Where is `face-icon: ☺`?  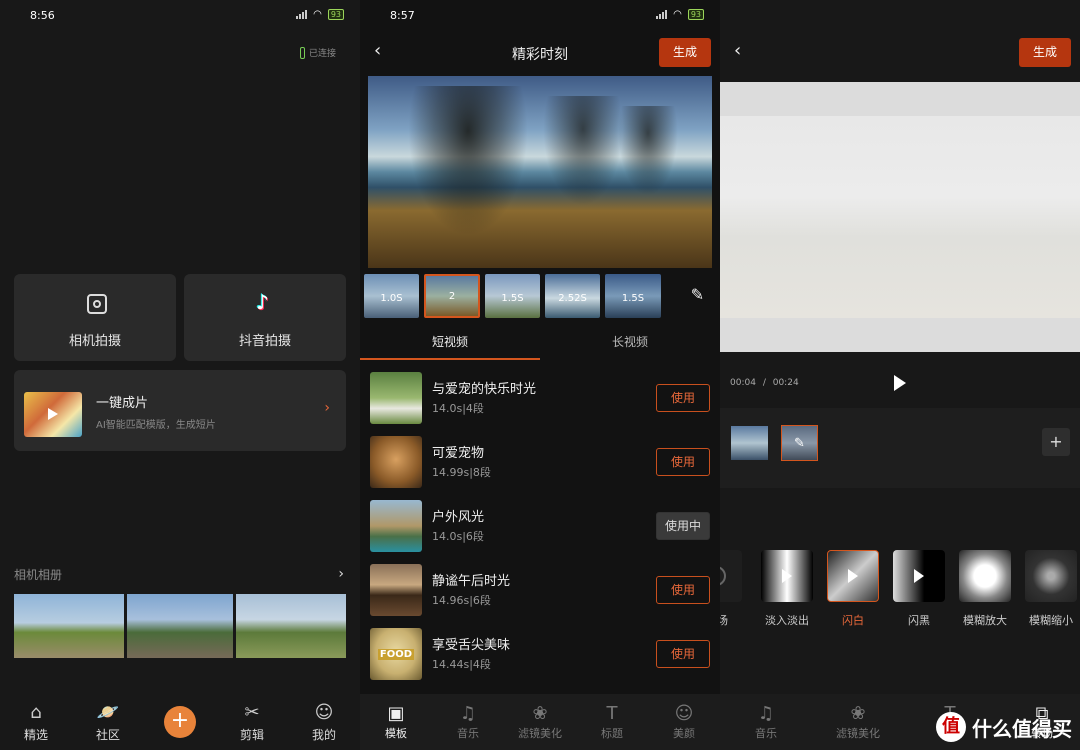
face-icon: ☺ is located at coordinates (684, 713).